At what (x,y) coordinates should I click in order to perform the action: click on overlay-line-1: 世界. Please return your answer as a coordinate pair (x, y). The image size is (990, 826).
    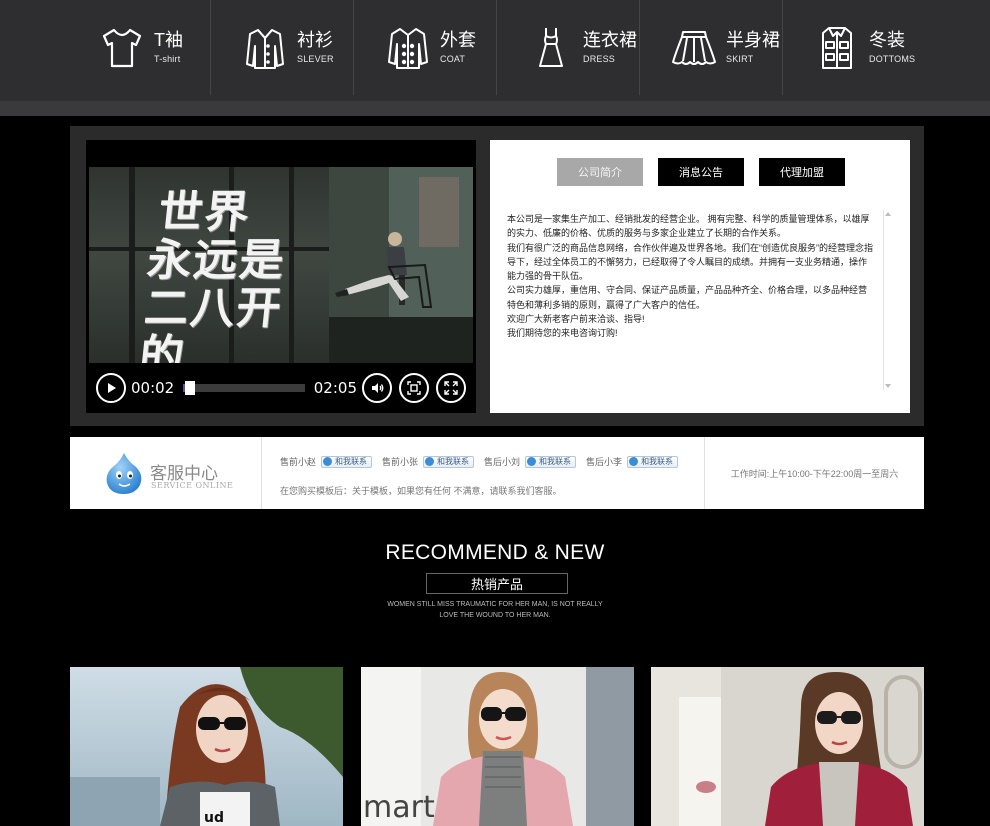
    Looking at the image, I should click on (204, 212).